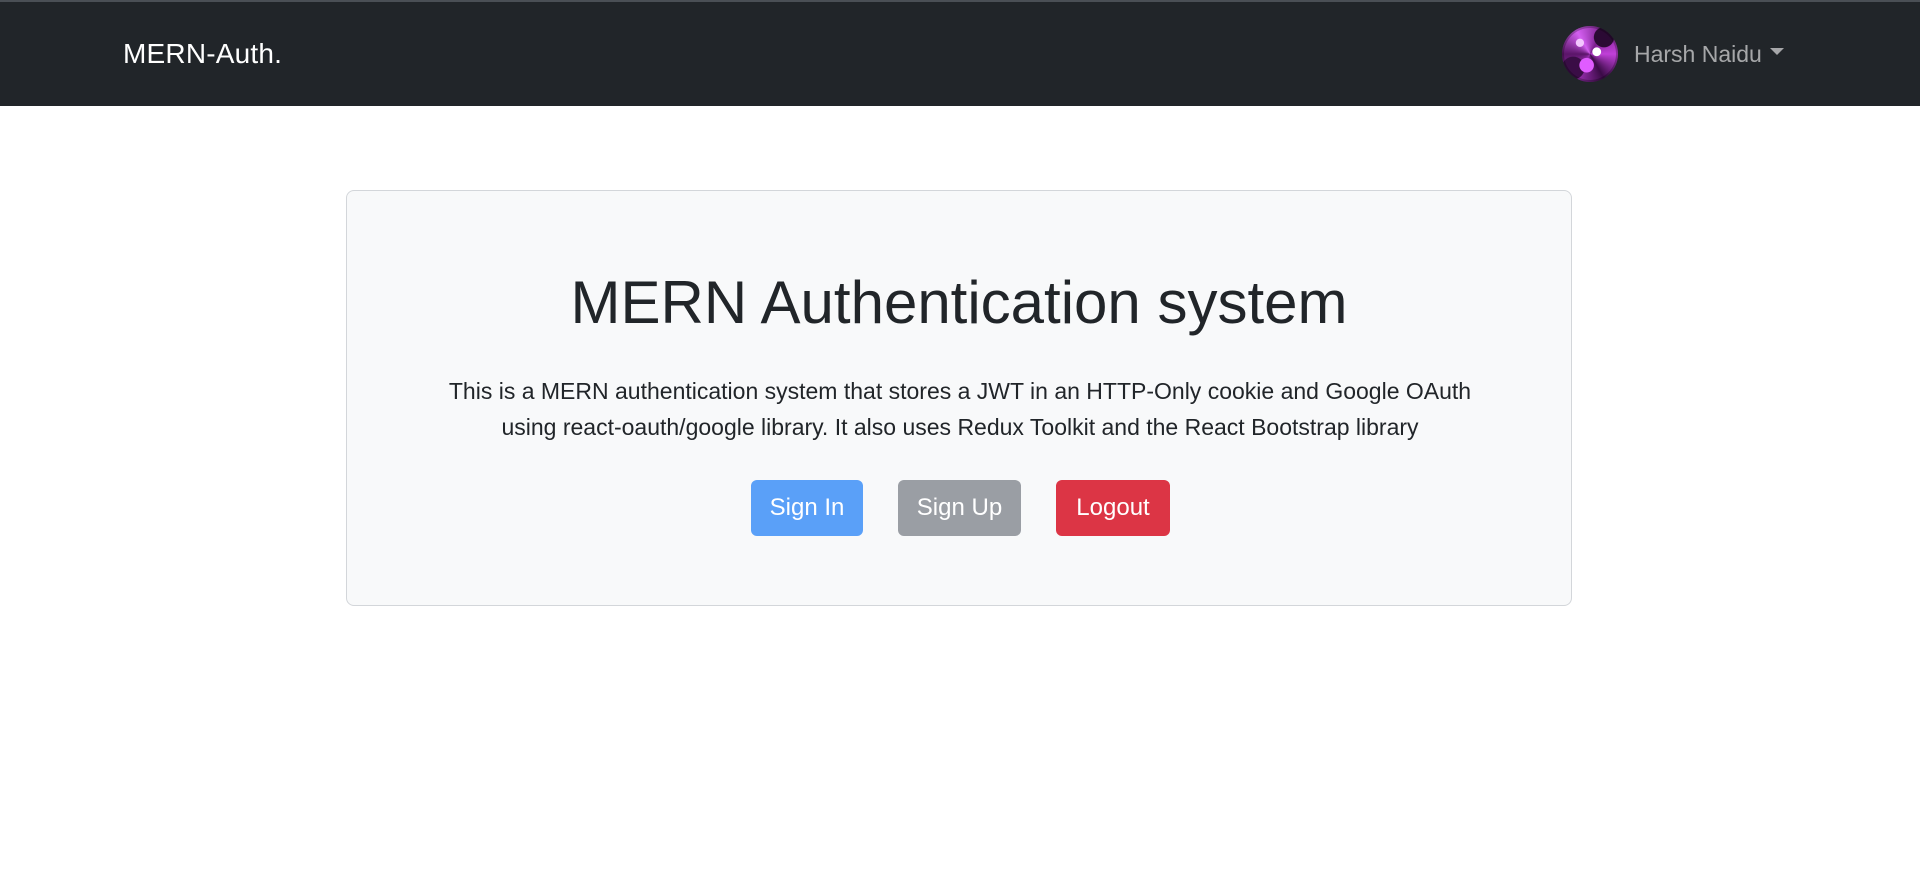 Image resolution: width=1920 pixels, height=879 pixels. I want to click on caret-down-icon, so click(1776, 51).